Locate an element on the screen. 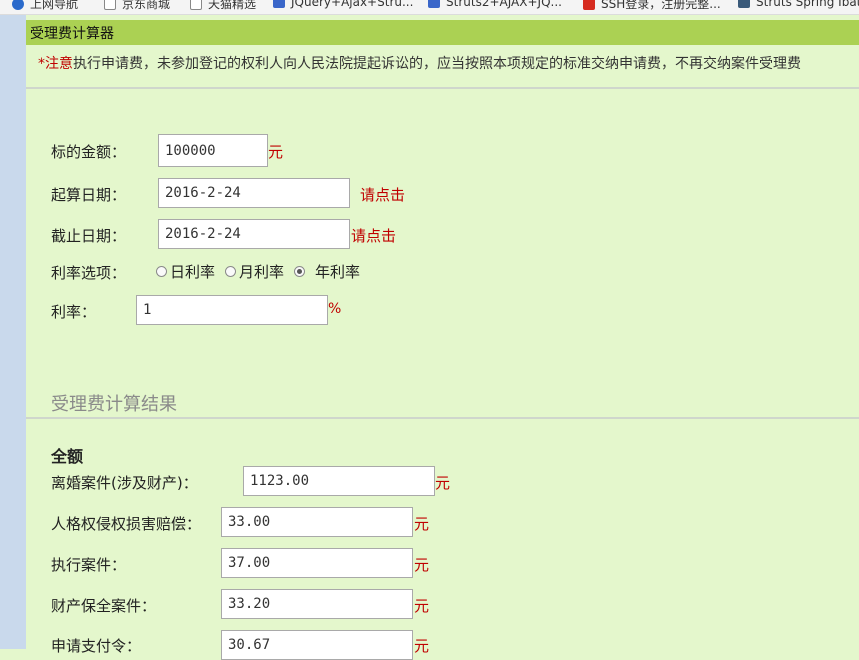 This screenshot has height=660, width=859. result-label-execution: 执行案件： is located at coordinates (89, 565).